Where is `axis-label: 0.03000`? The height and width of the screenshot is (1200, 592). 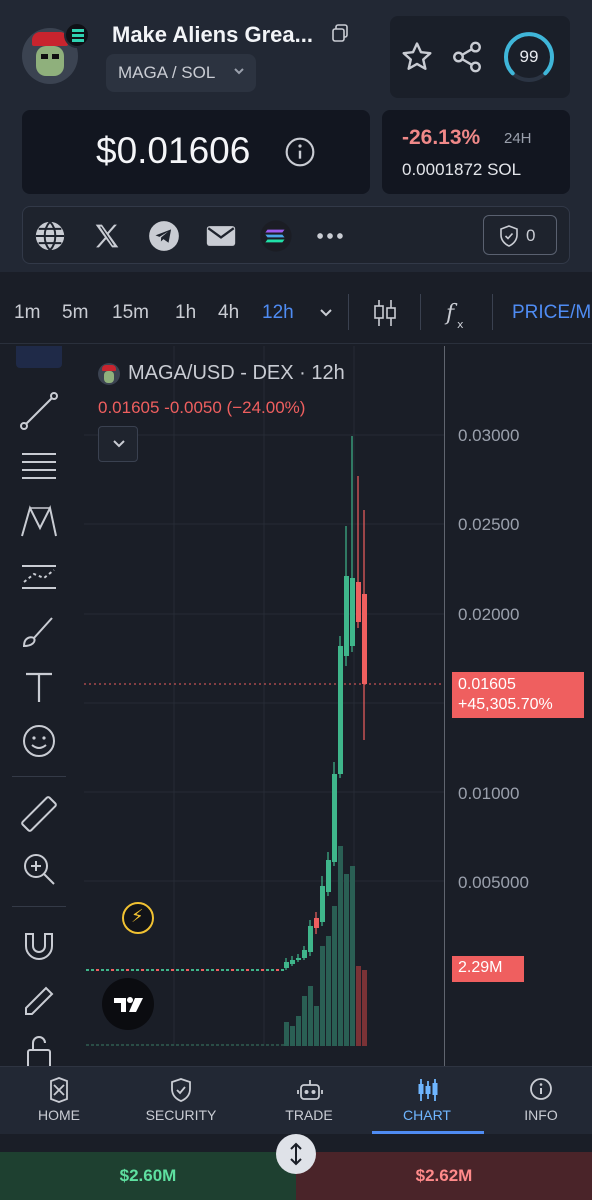 axis-label: 0.03000 is located at coordinates (489, 435).